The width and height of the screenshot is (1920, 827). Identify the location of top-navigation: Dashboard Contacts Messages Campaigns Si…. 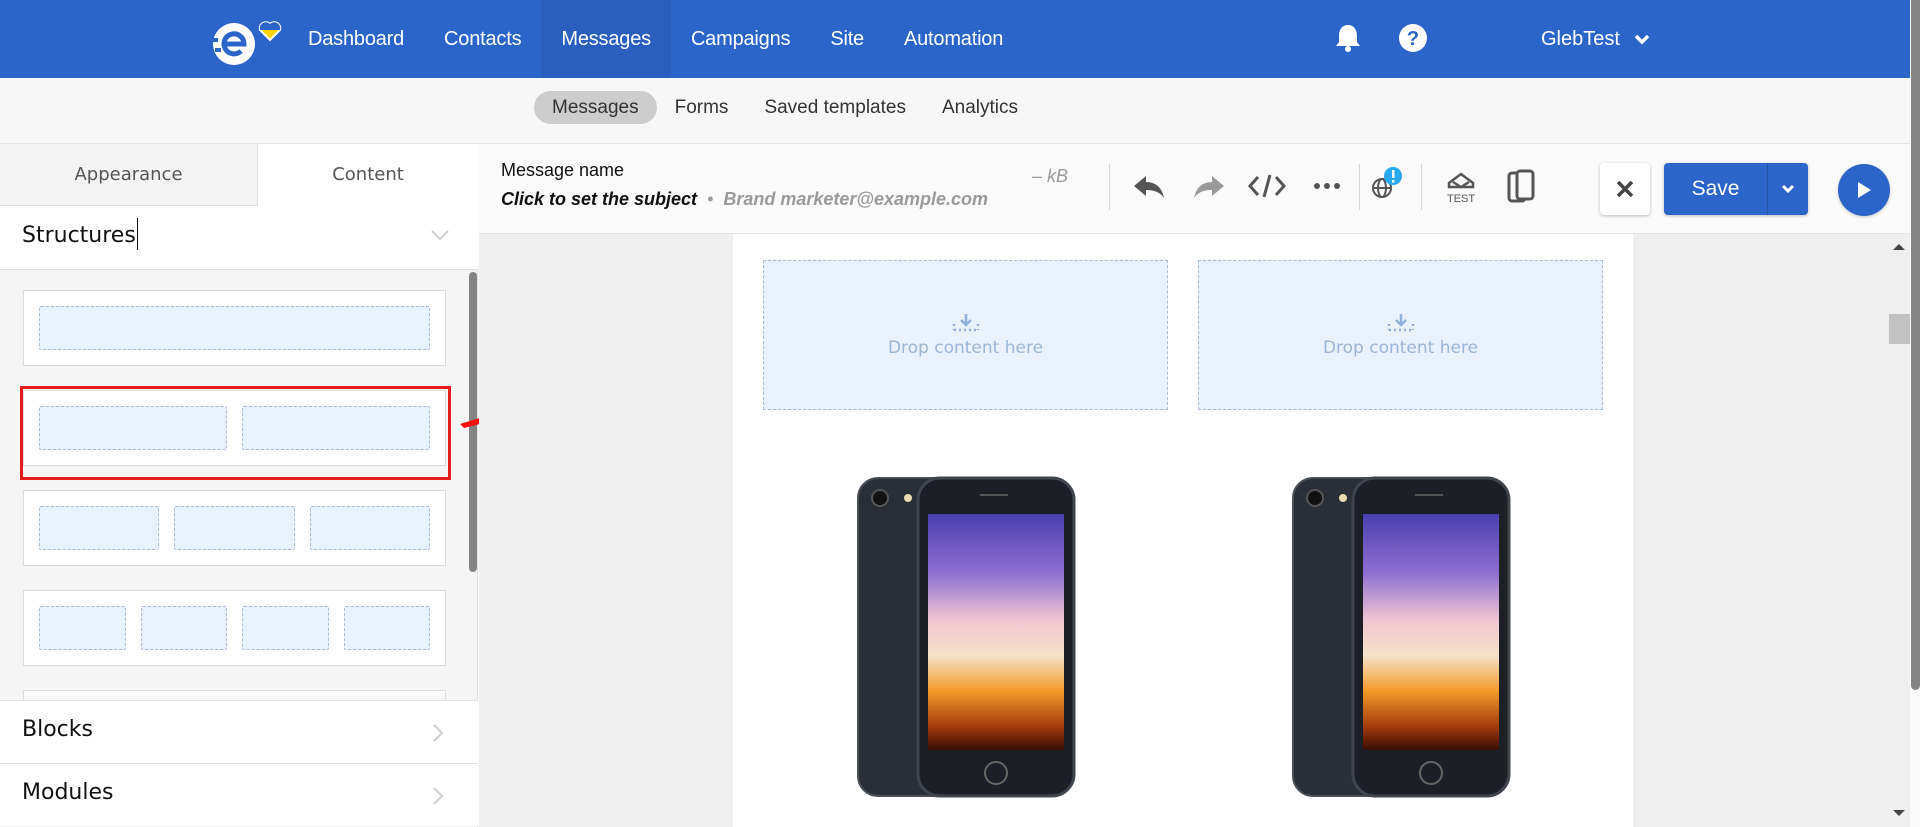
(955, 39).